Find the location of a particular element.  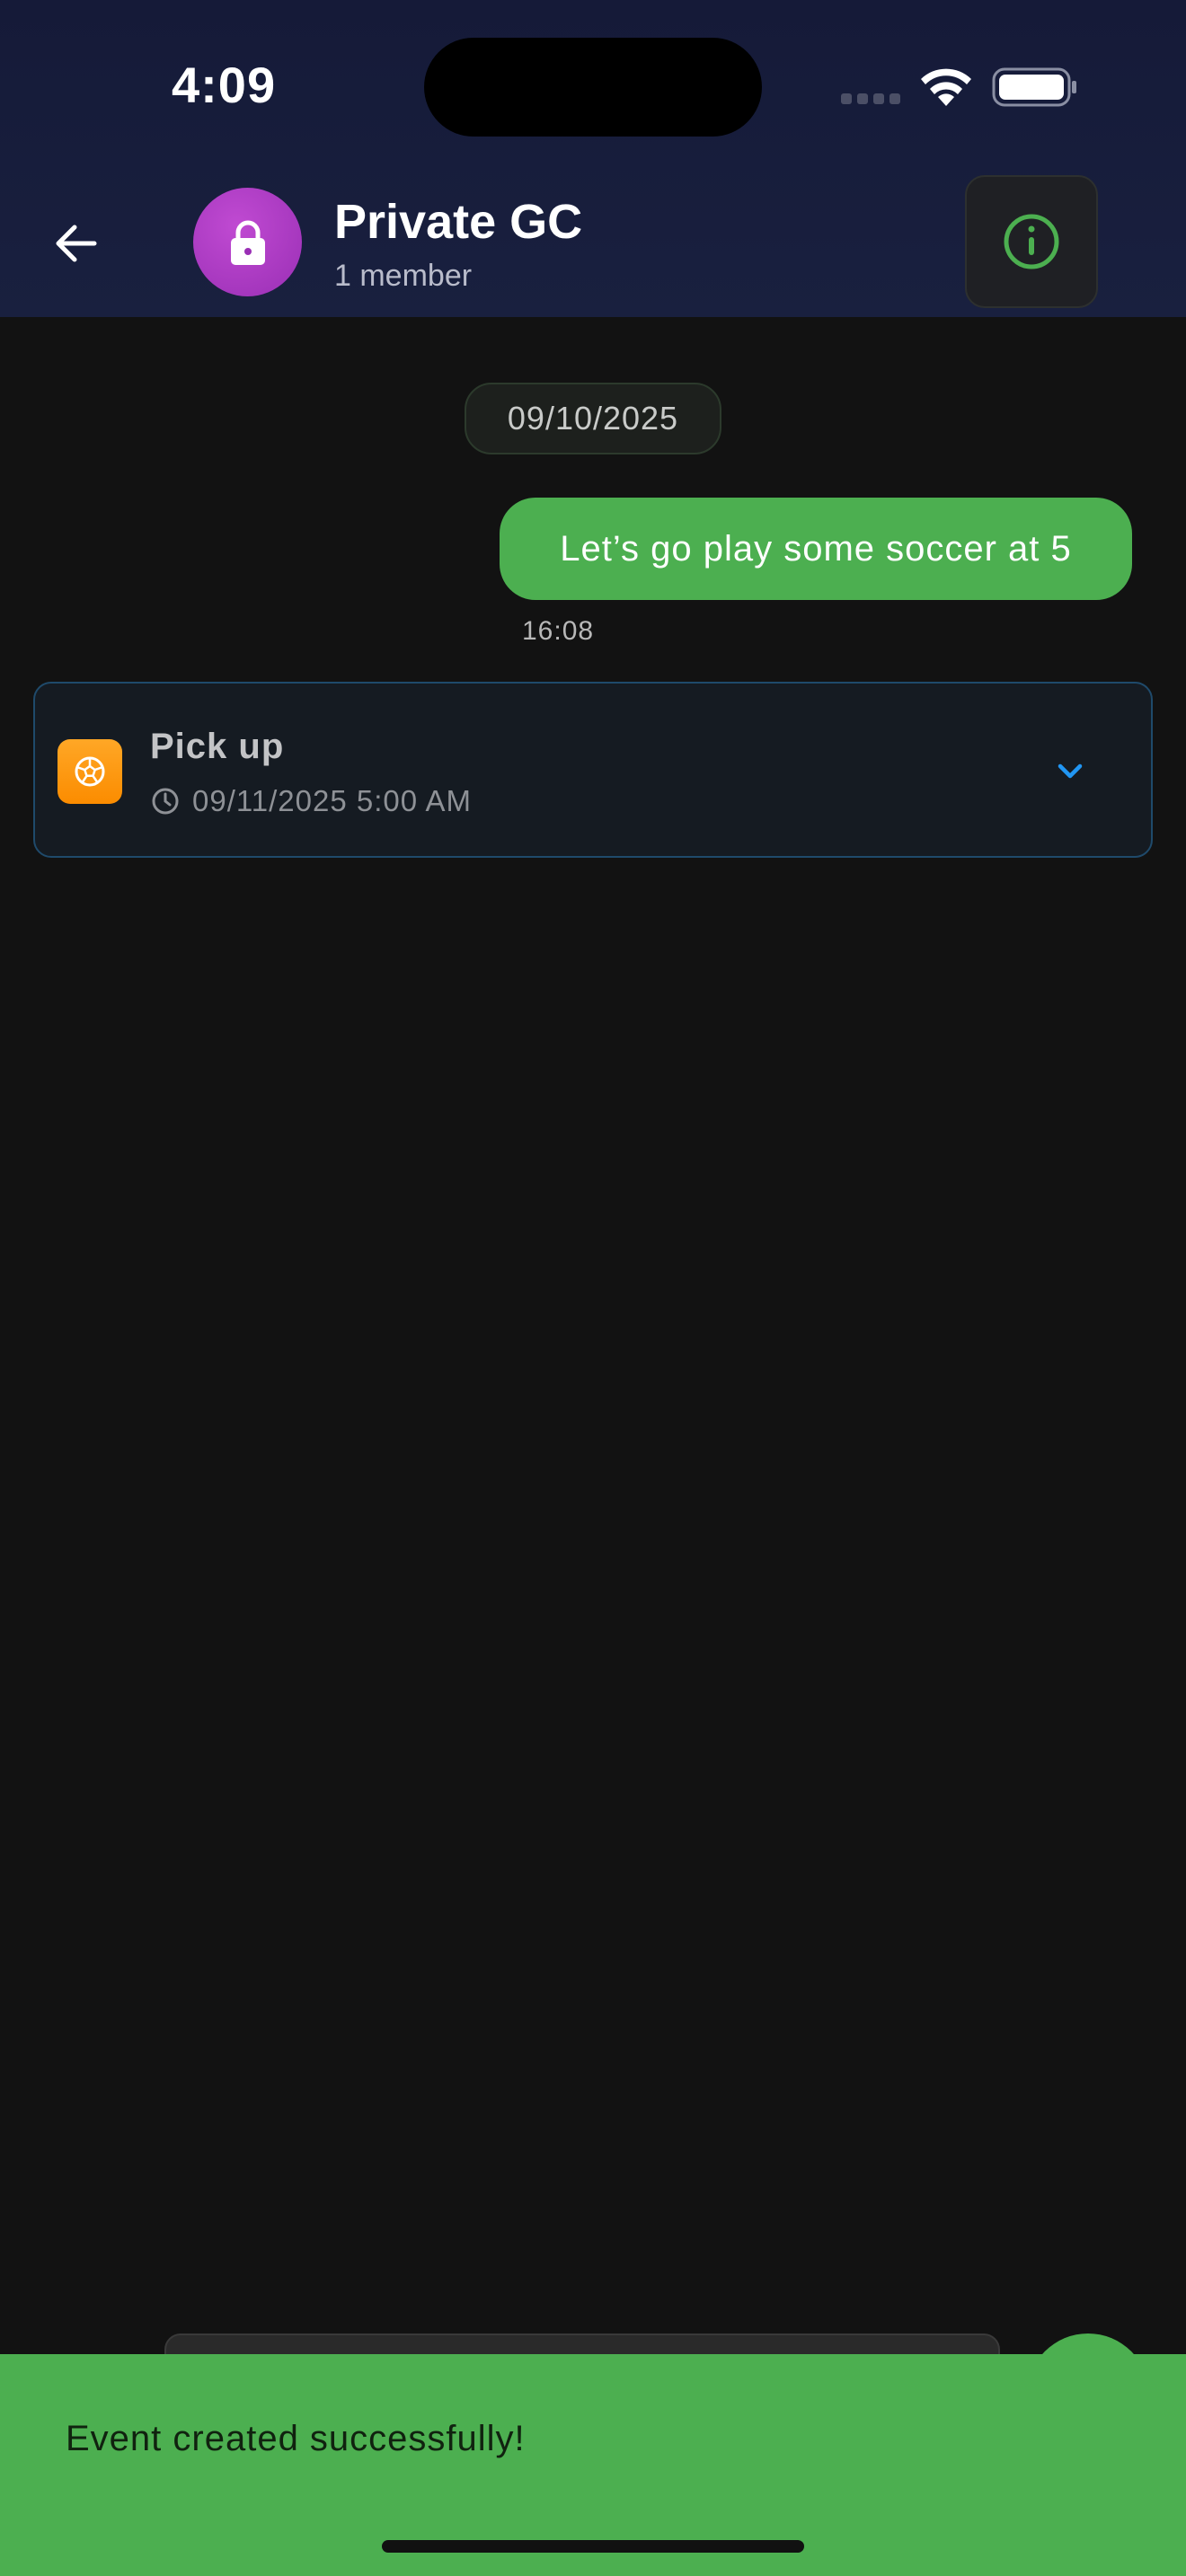

chat-title: Private GC is located at coordinates (458, 222).